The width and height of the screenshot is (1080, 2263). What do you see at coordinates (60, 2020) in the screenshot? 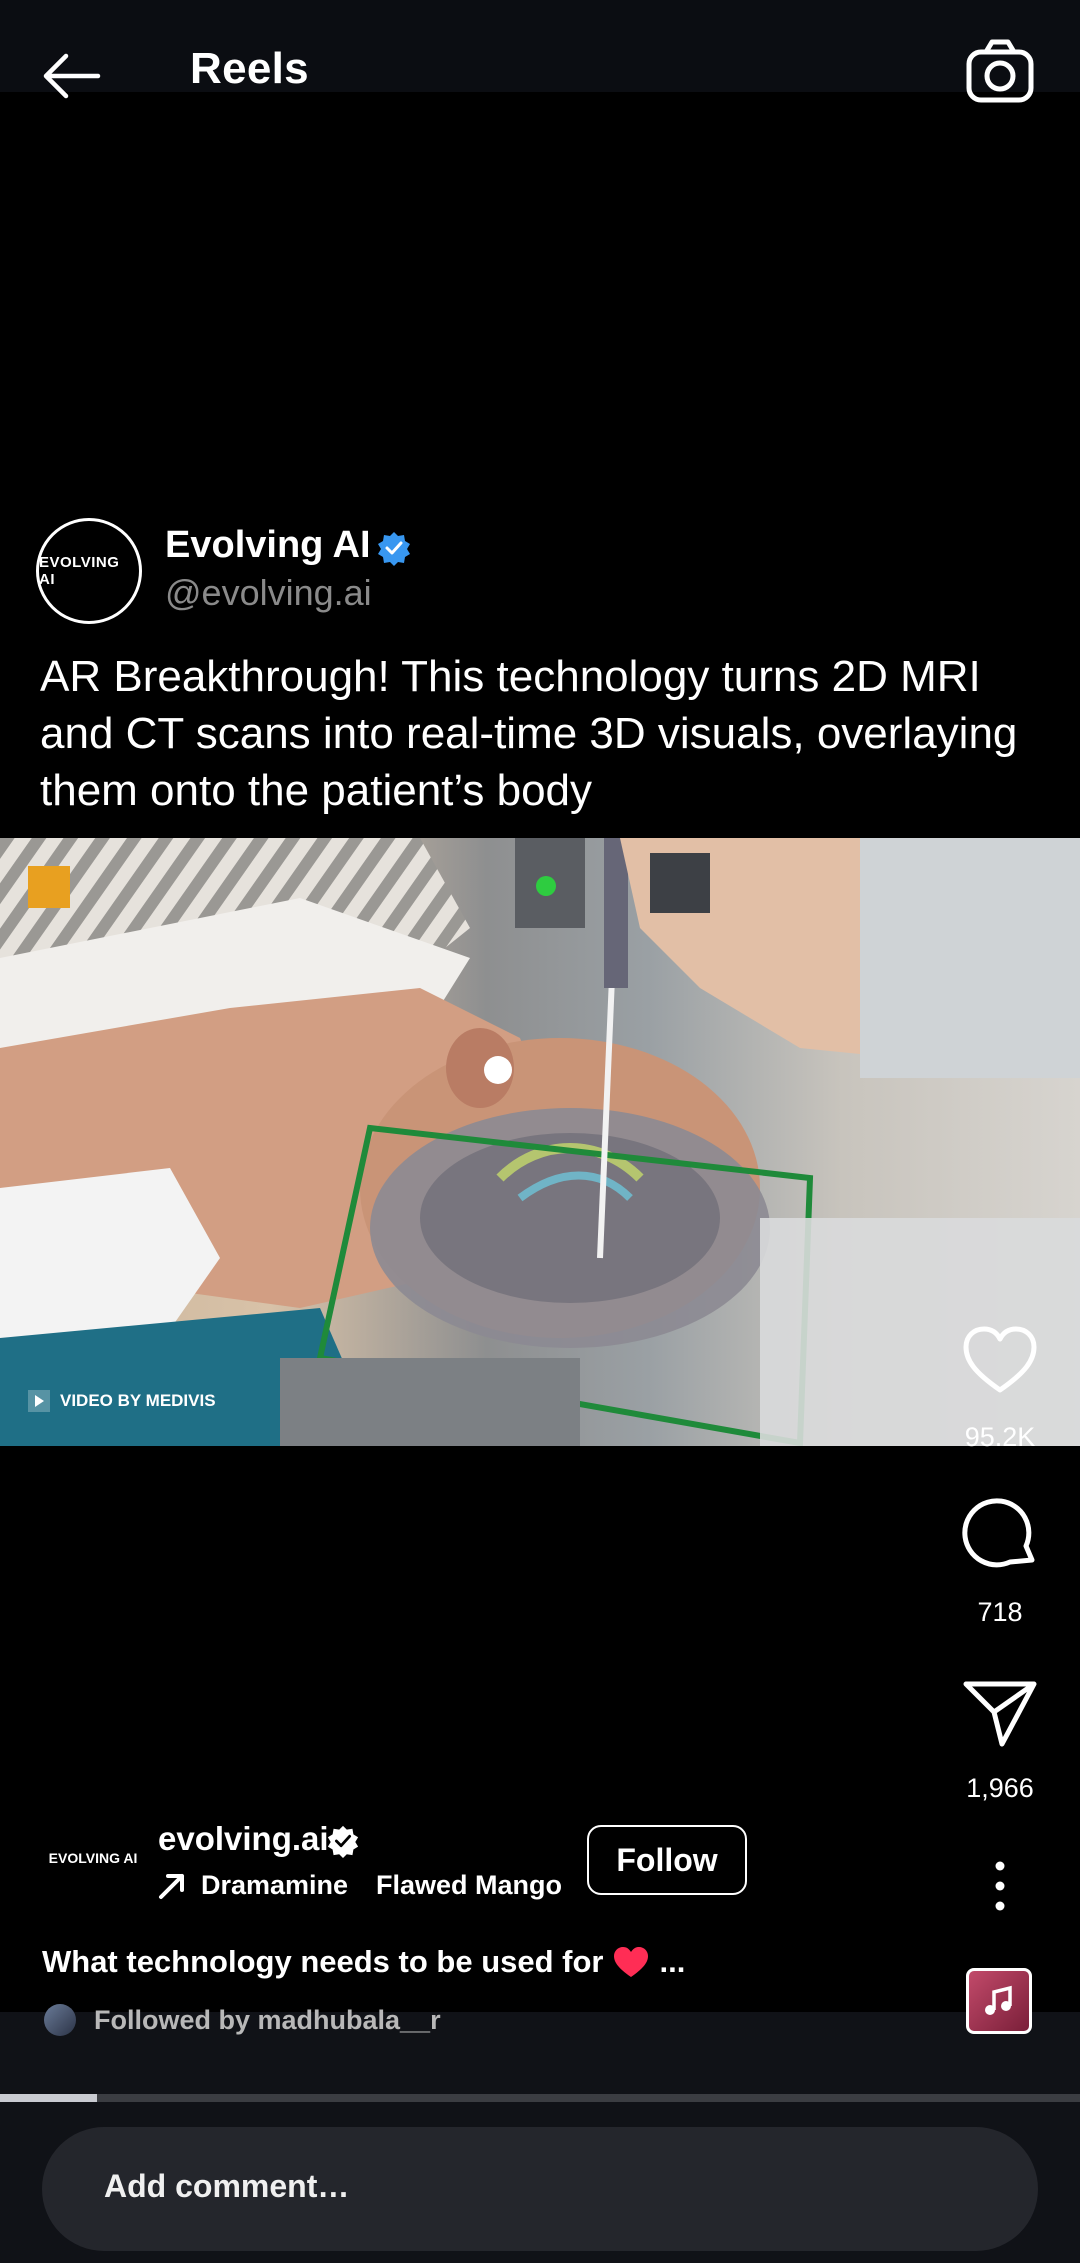
I see `follower-avatar` at bounding box center [60, 2020].